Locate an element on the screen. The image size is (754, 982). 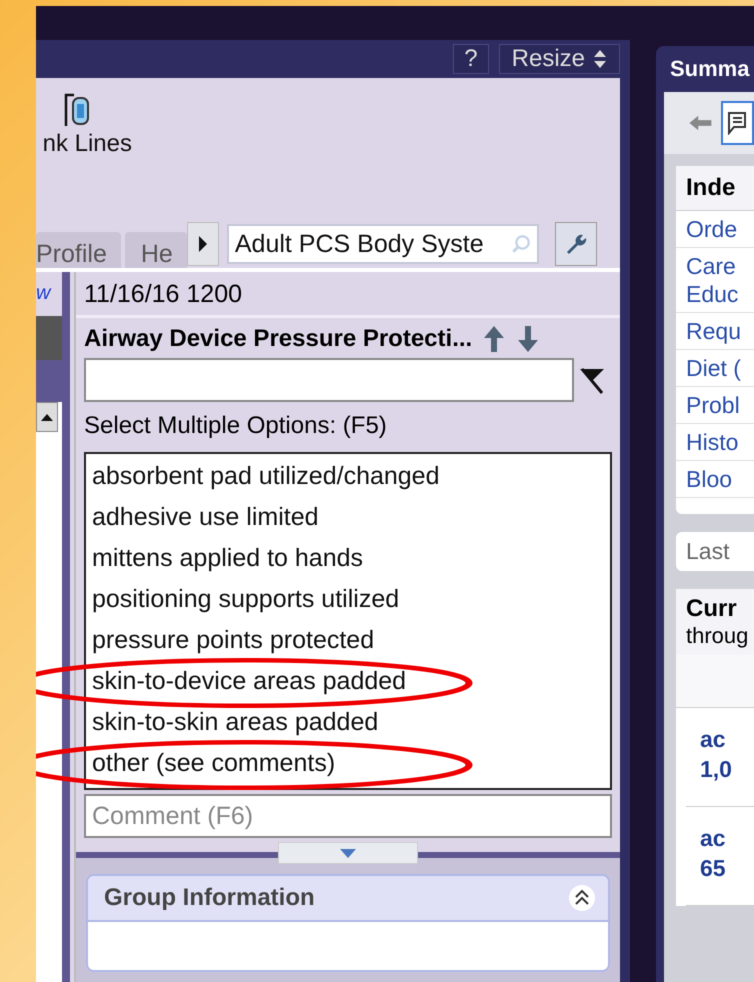
tab: Summa is located at coordinates (705, 66).